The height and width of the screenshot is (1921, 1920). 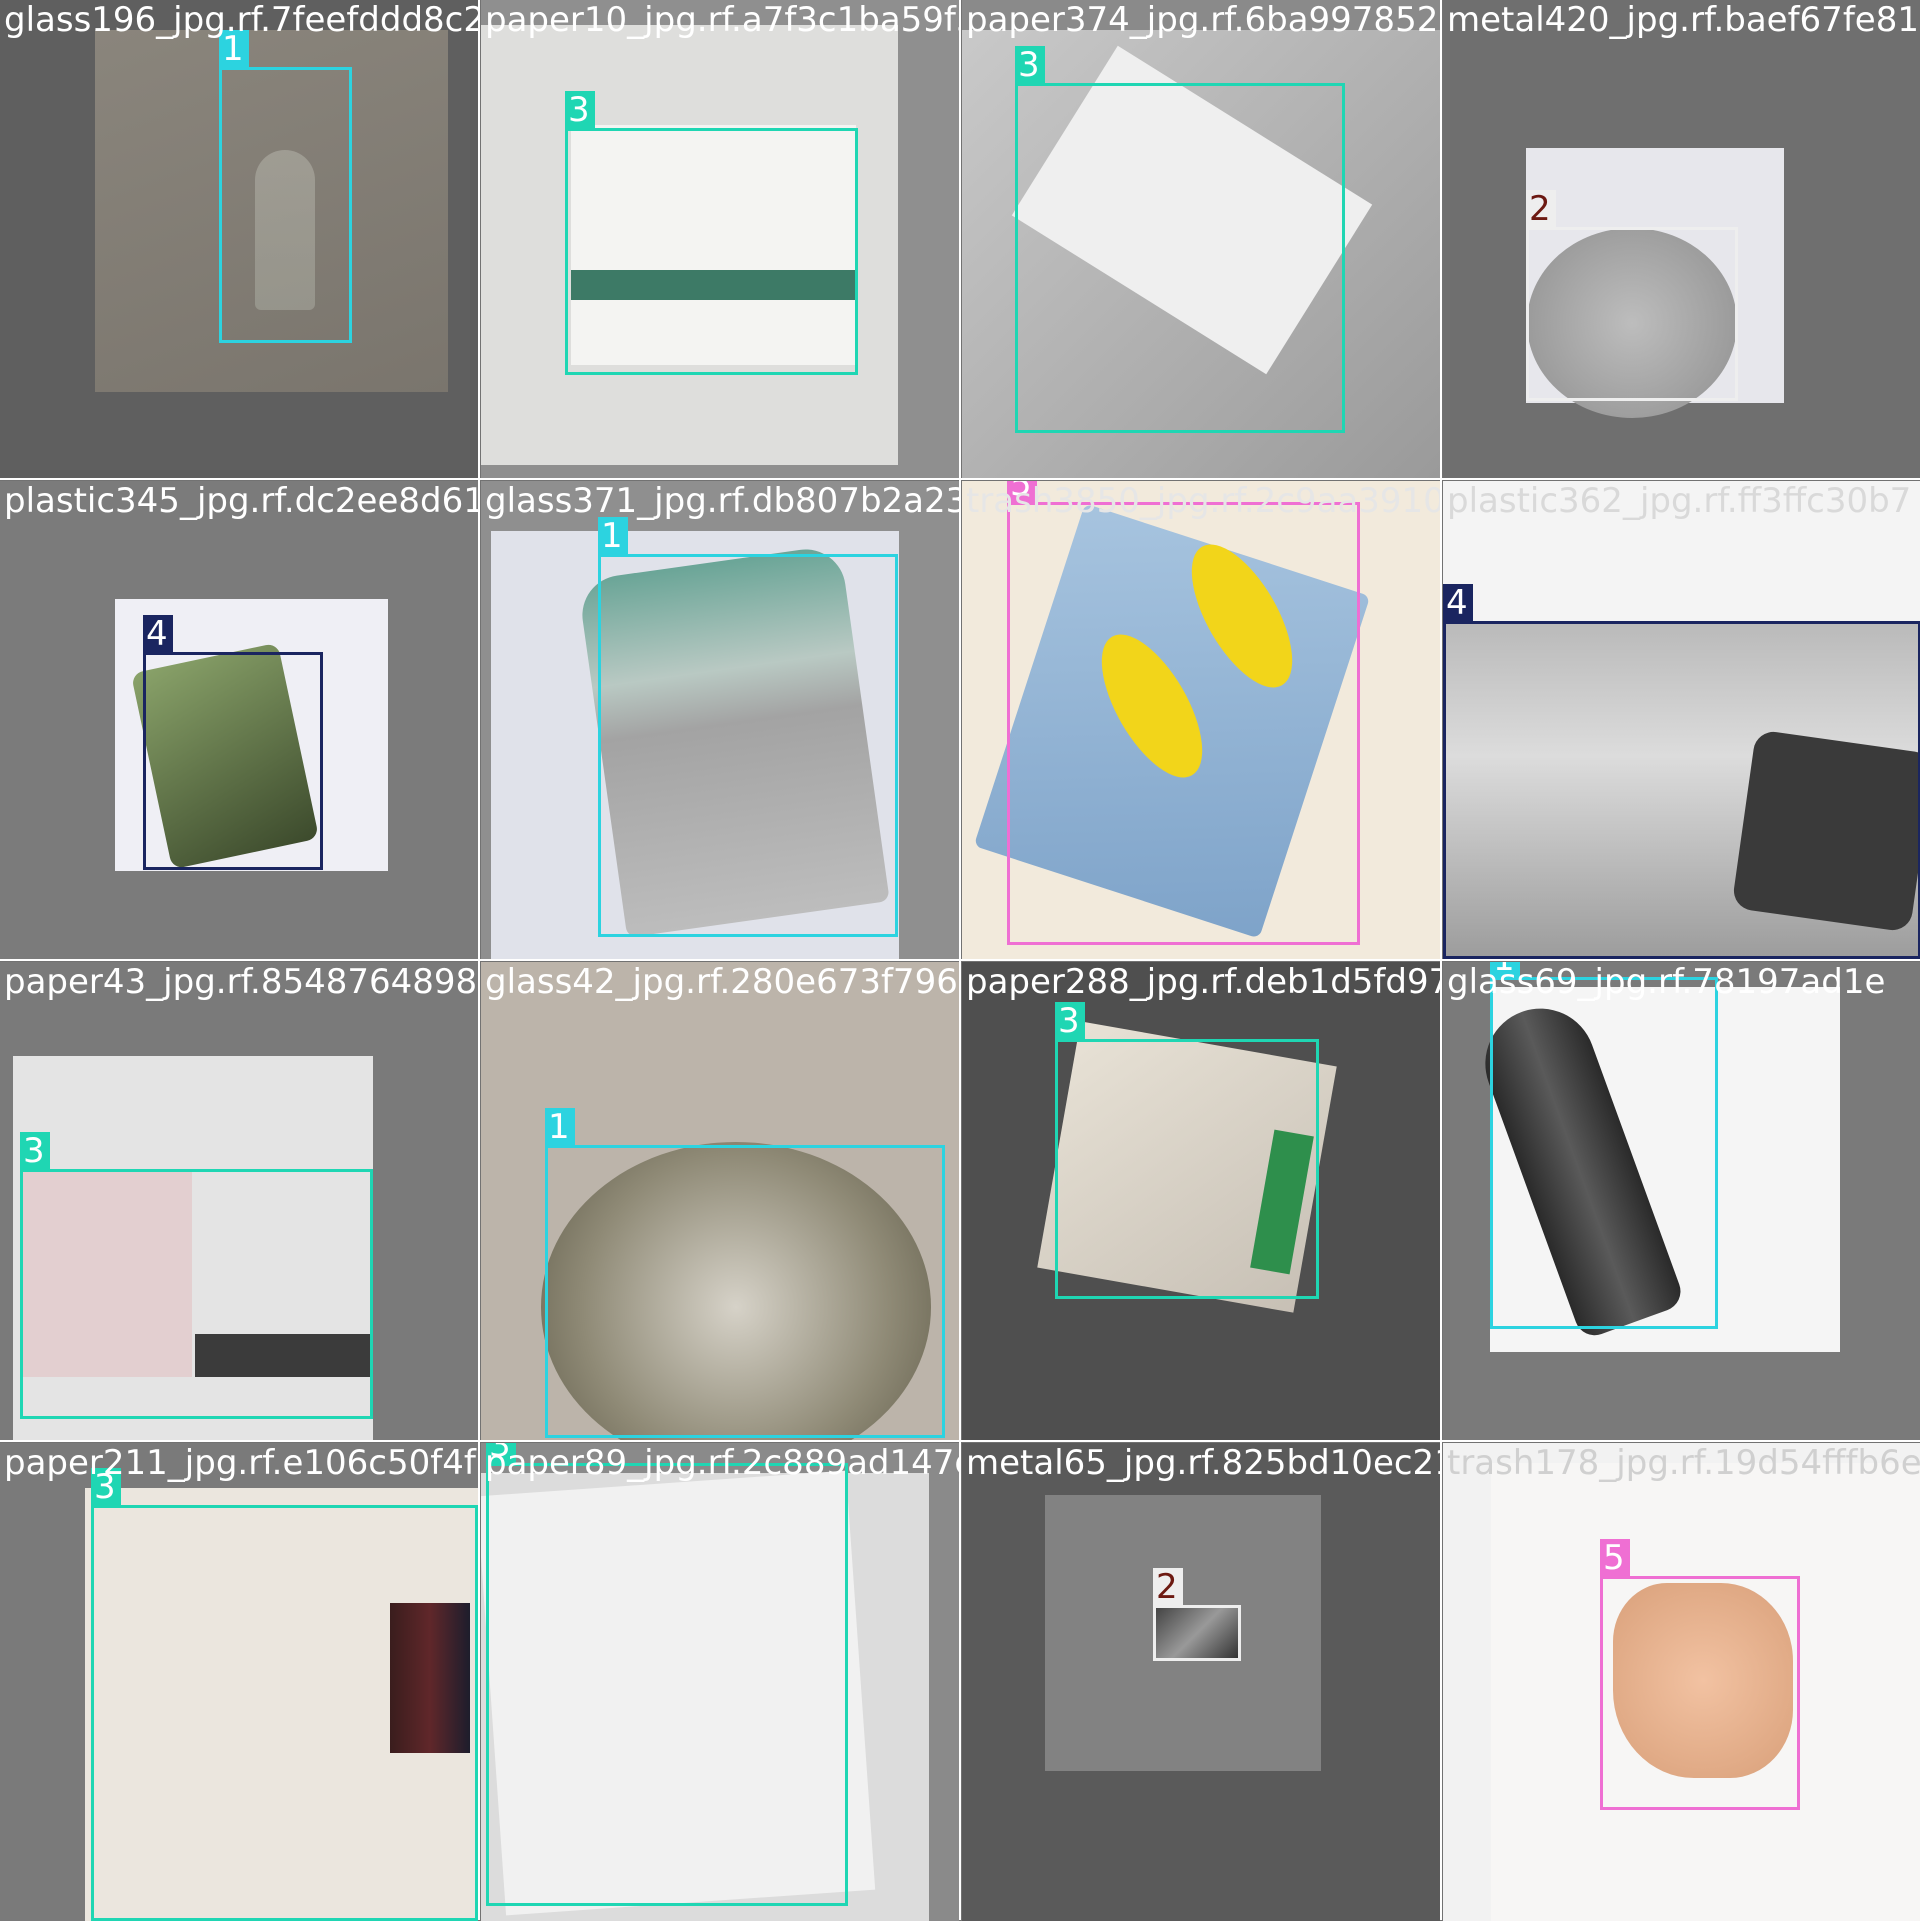 What do you see at coordinates (1615, 1558) in the screenshot?
I see `class-label: 5` at bounding box center [1615, 1558].